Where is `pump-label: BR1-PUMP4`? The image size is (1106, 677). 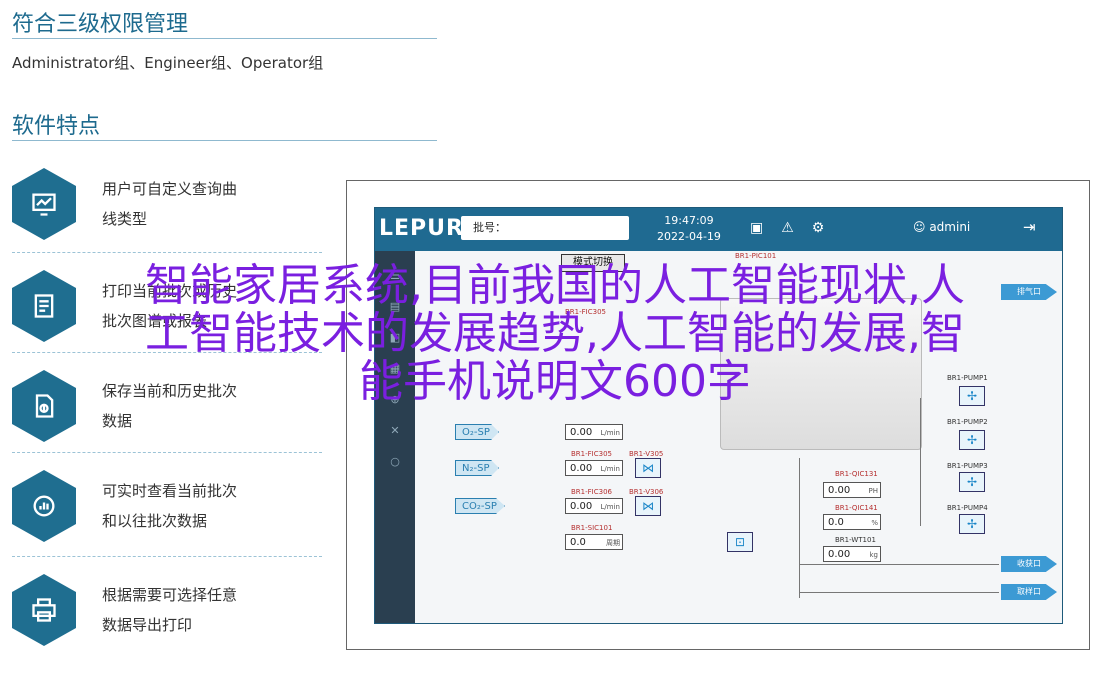 pump-label: BR1-PUMP4 is located at coordinates (967, 508).